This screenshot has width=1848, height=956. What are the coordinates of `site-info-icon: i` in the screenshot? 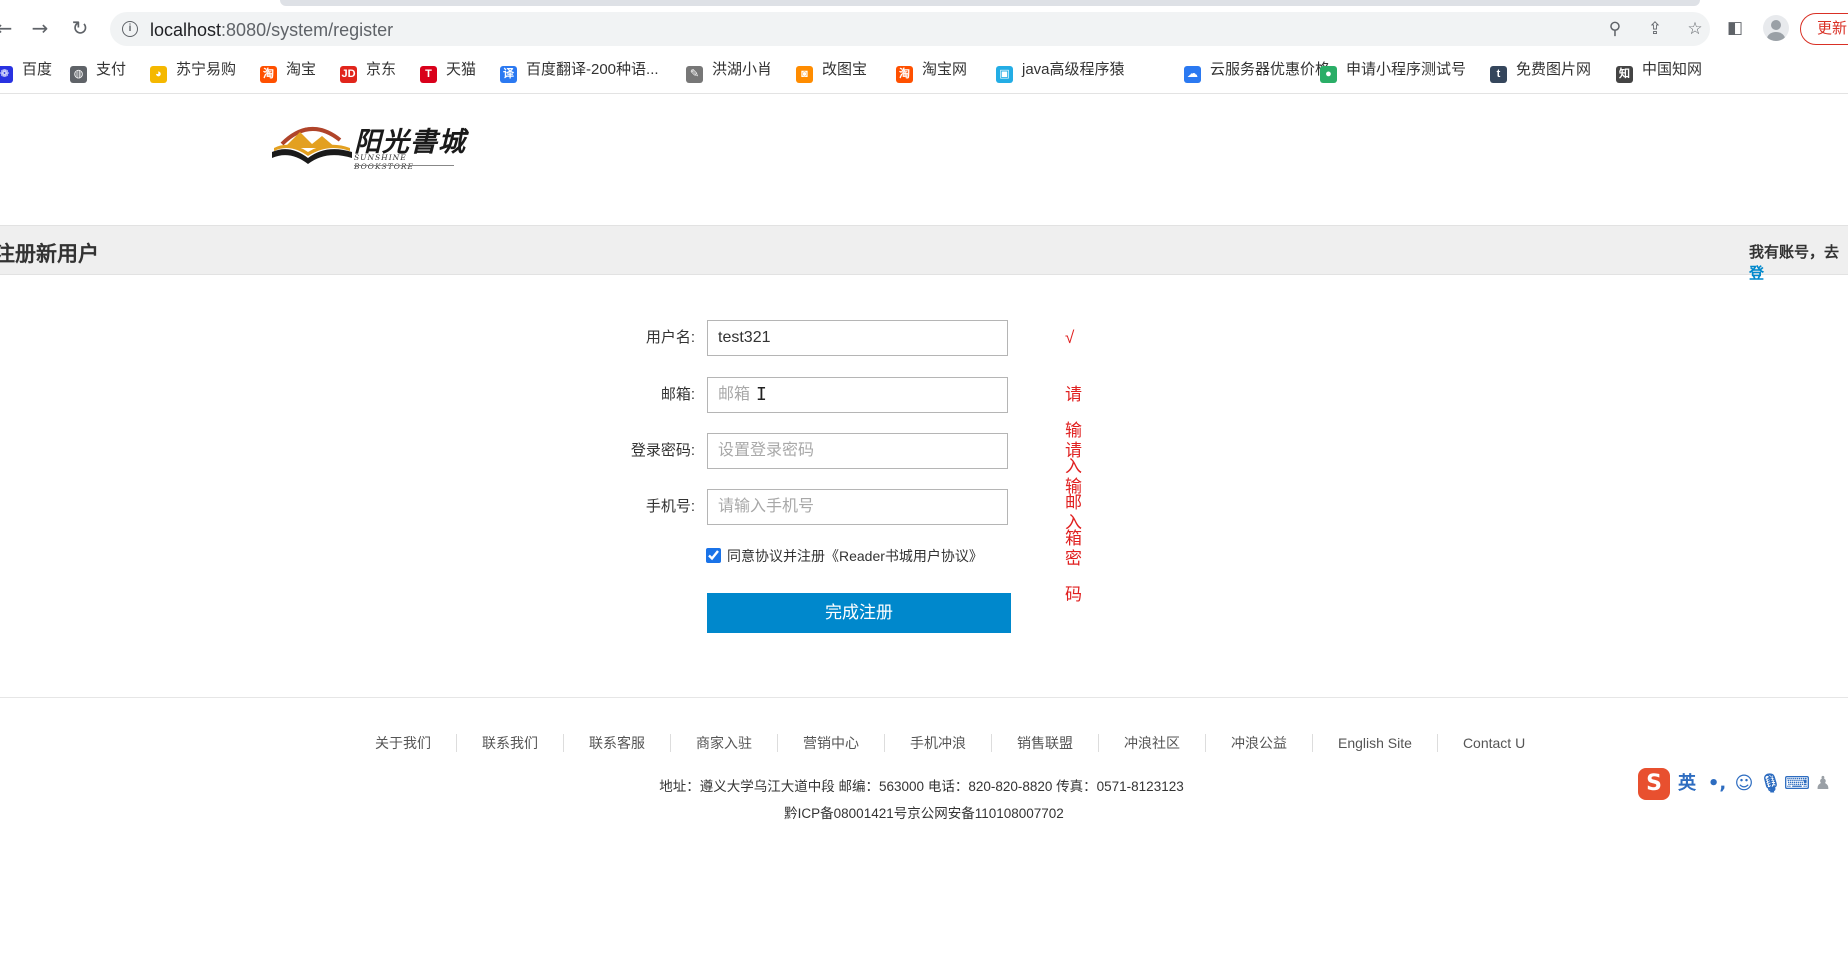 It's located at (130, 29).